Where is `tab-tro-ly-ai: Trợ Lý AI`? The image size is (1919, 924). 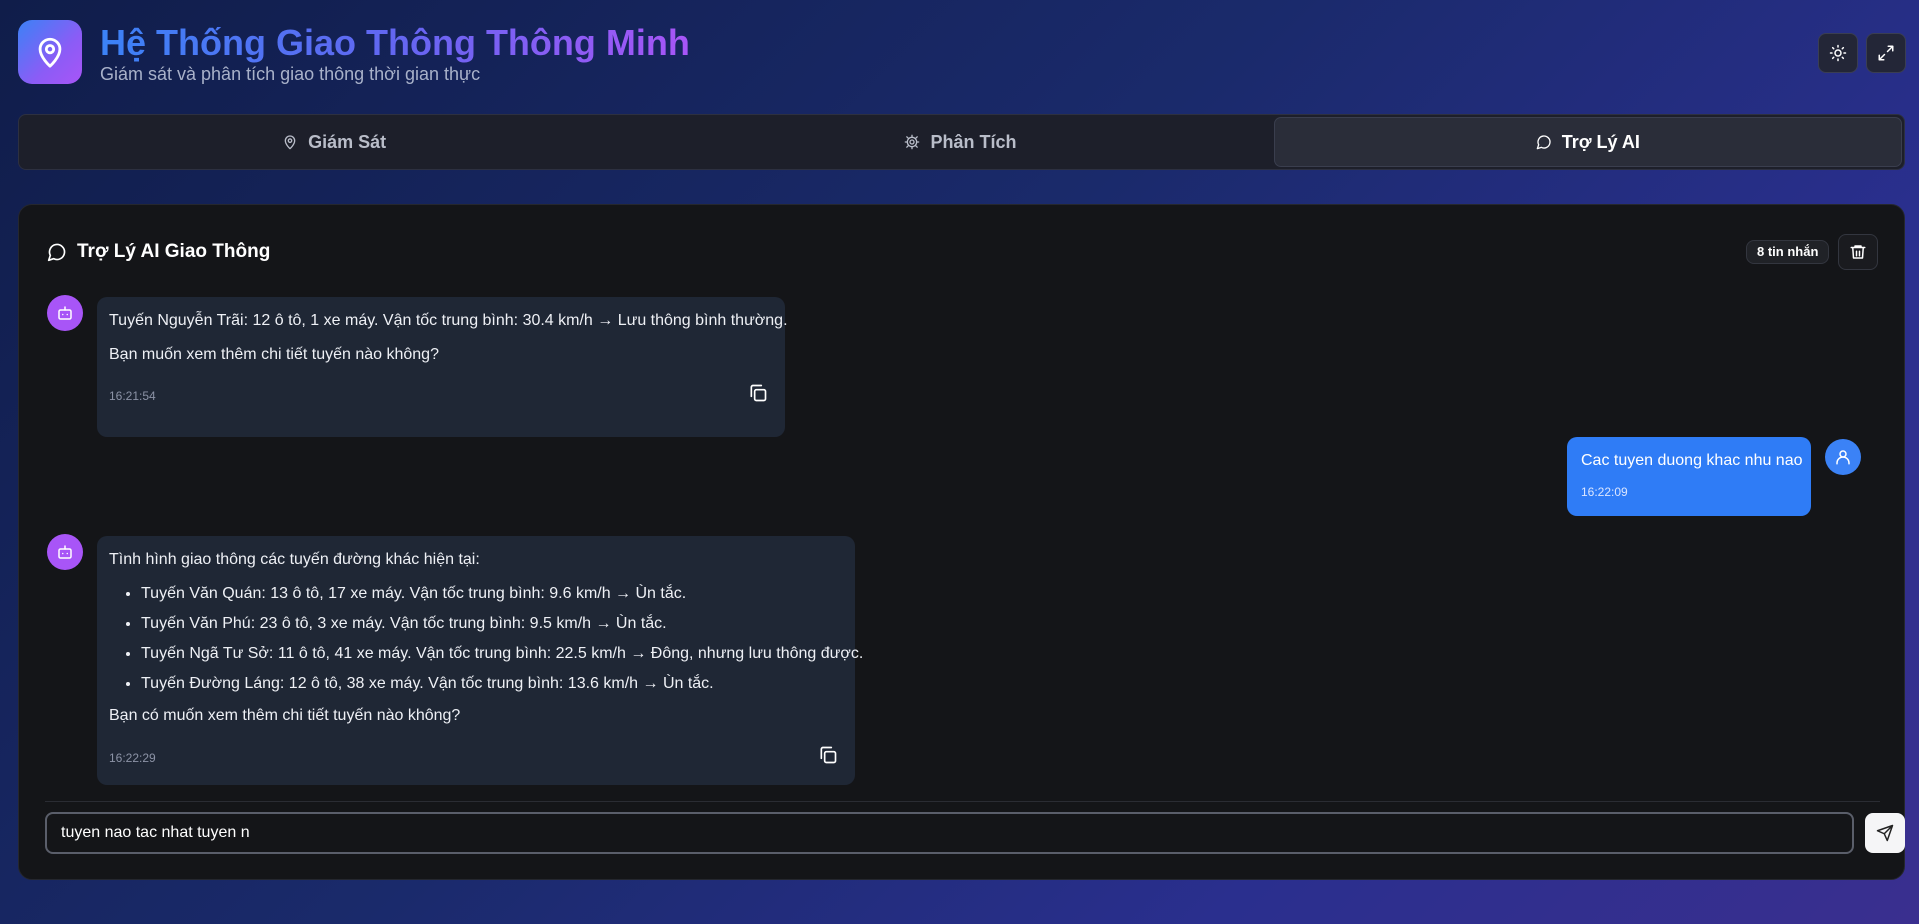
tab-tro-ly-ai: Trợ Lý AI is located at coordinates (1587, 142).